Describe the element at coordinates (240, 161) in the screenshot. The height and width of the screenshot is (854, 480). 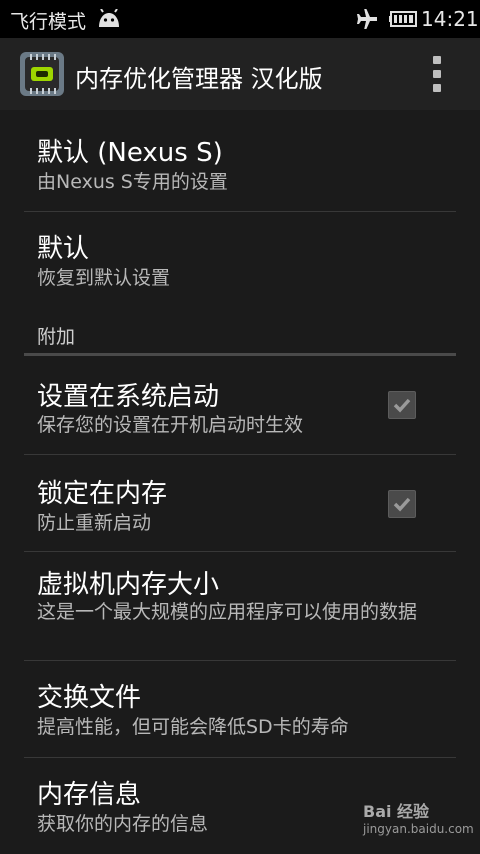
I see `list-item-default-nexus-s: 默认 (Nexus S) 由Nexus S专用的设置` at that location.